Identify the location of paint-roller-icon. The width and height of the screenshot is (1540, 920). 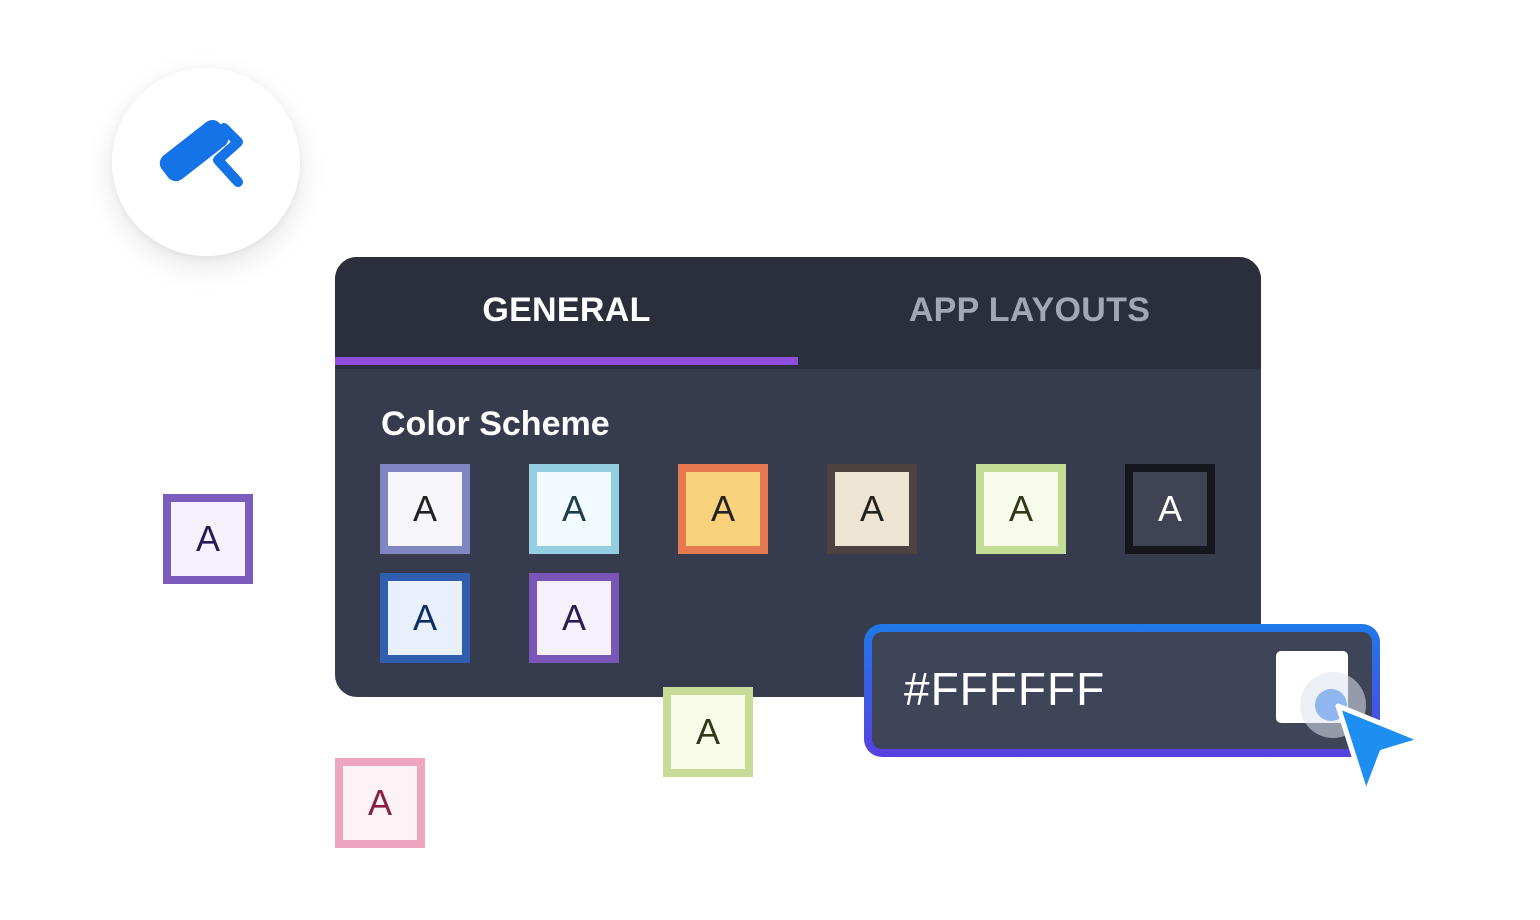
(201, 153).